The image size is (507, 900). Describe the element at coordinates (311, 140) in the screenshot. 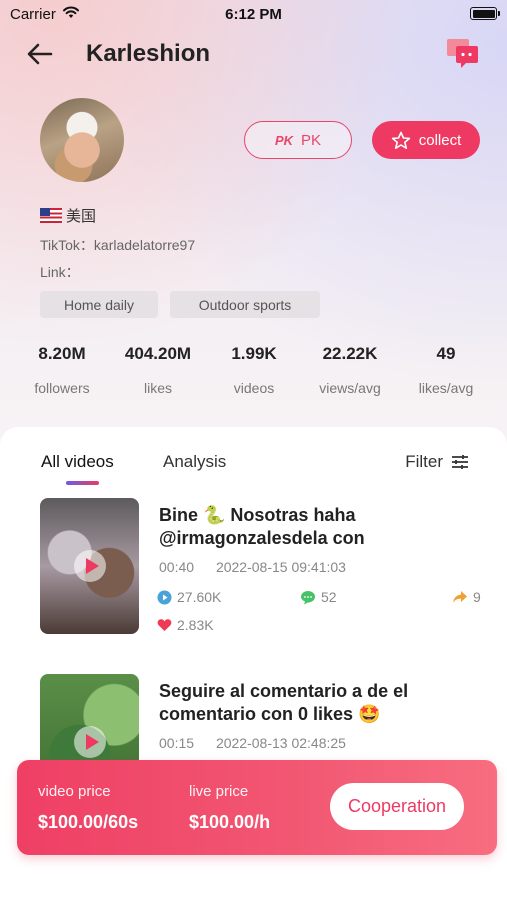

I see `pk-label: PK` at that location.